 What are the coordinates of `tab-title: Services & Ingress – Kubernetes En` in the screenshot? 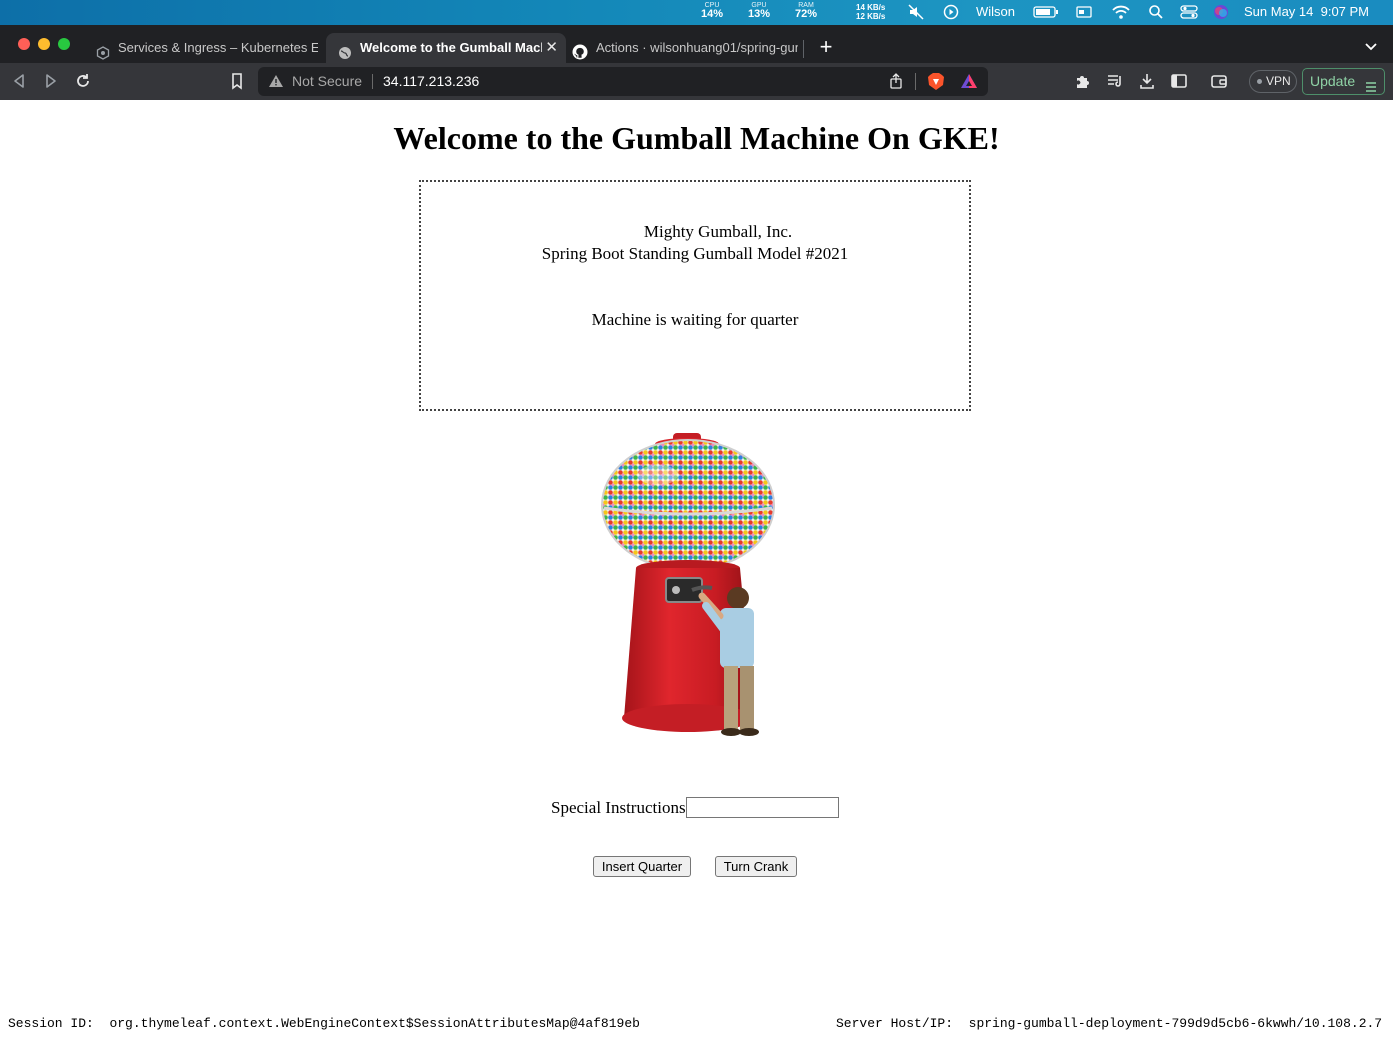 It's located at (218, 47).